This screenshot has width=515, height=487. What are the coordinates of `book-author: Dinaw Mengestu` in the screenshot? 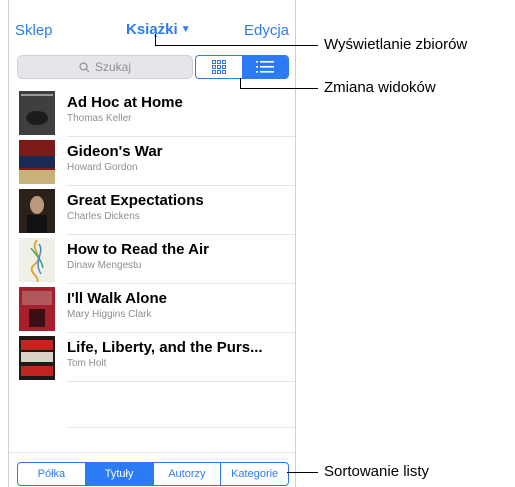 It's located at (104, 265).